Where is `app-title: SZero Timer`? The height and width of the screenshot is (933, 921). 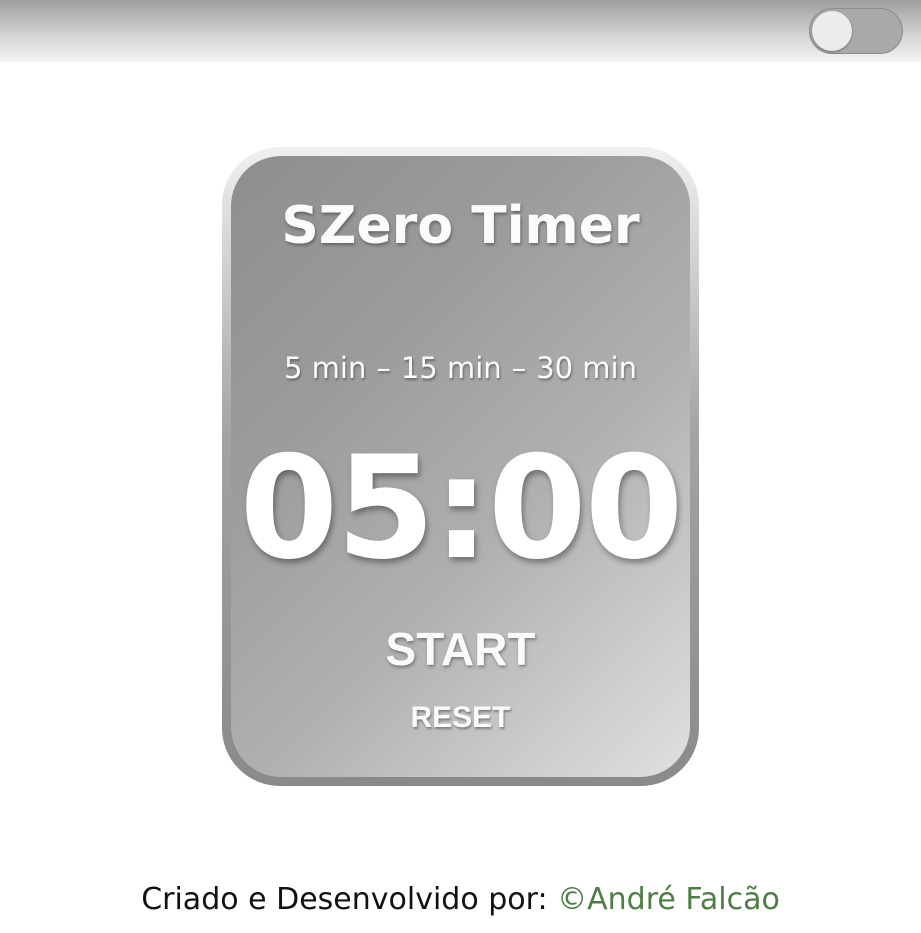 app-title: SZero Timer is located at coordinates (460, 226).